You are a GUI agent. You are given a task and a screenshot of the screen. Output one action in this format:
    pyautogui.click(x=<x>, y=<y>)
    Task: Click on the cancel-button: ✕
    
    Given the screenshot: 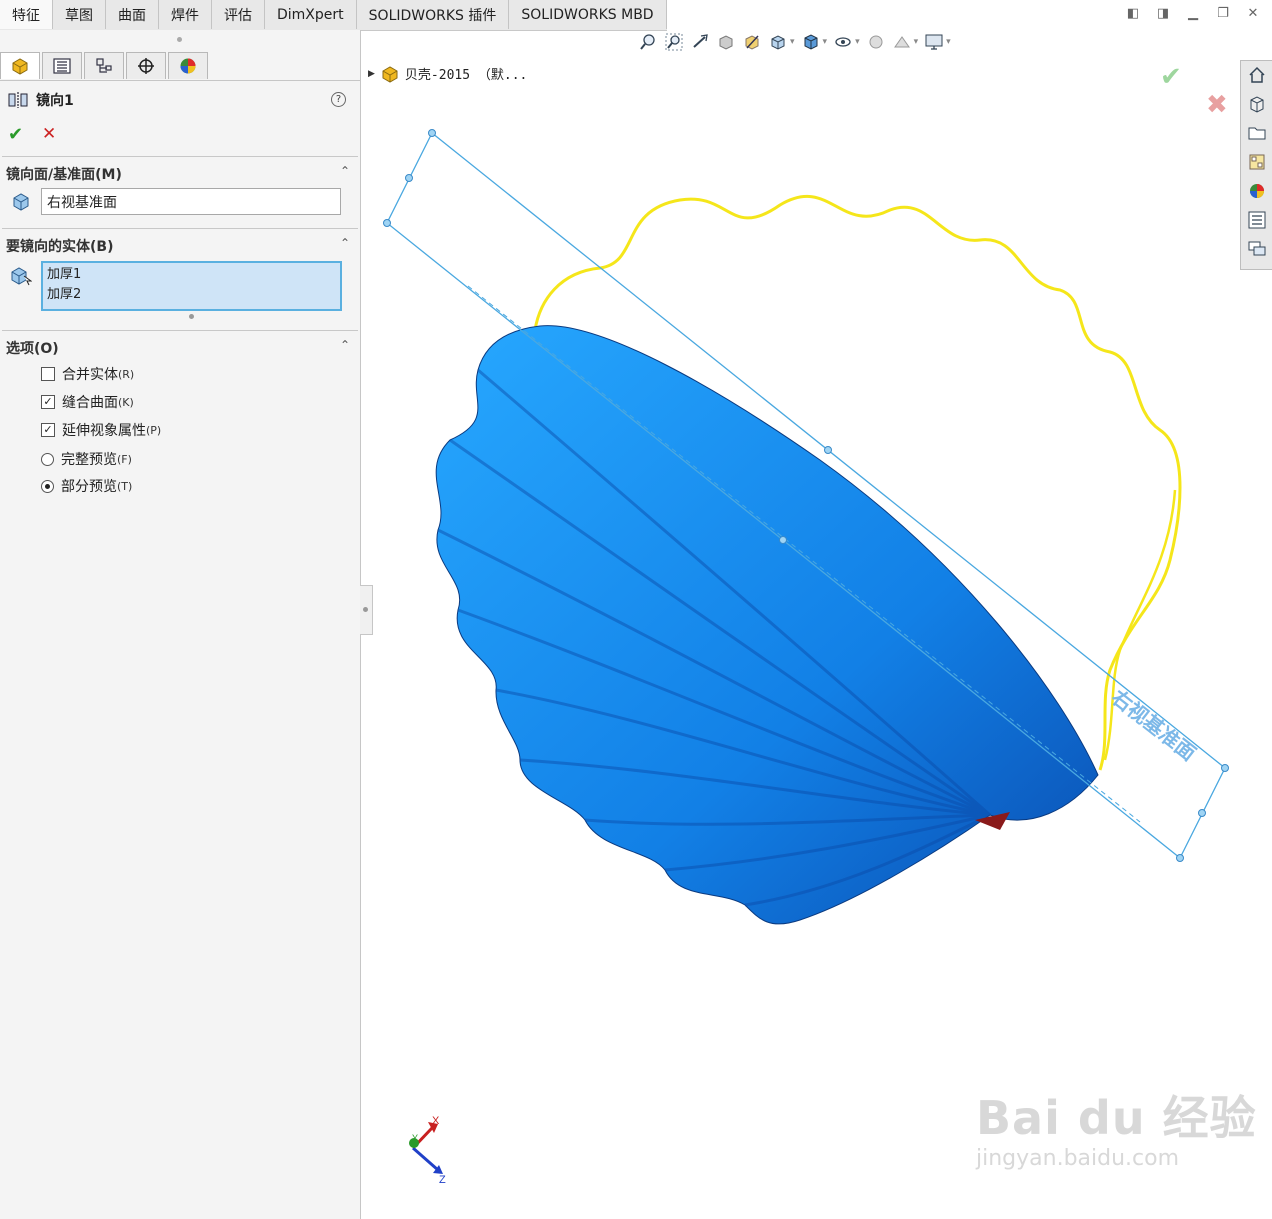 What is the action you would take?
    pyautogui.click(x=49, y=134)
    